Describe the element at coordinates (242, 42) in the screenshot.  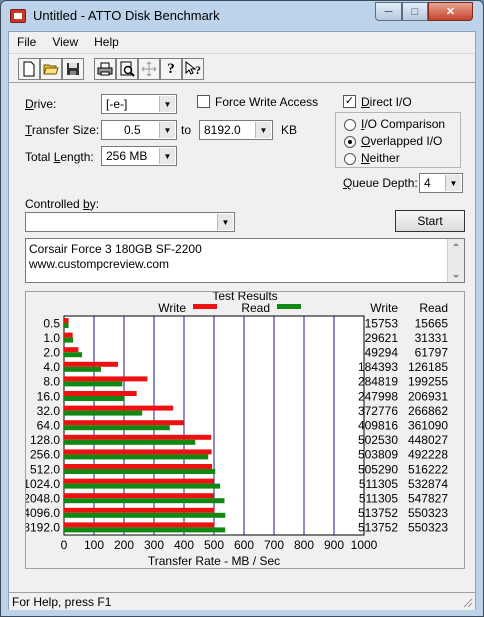
I see `menu-bar: File View Help` at that location.